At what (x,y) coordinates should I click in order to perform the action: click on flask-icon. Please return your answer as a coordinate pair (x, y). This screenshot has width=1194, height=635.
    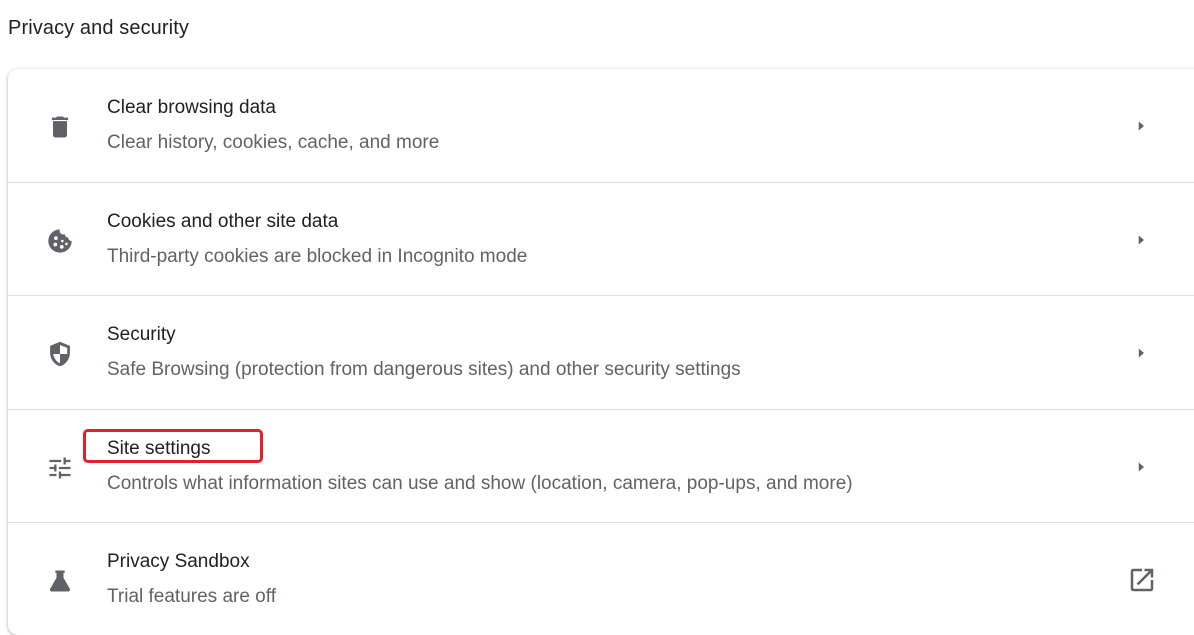
    Looking at the image, I should click on (60, 581).